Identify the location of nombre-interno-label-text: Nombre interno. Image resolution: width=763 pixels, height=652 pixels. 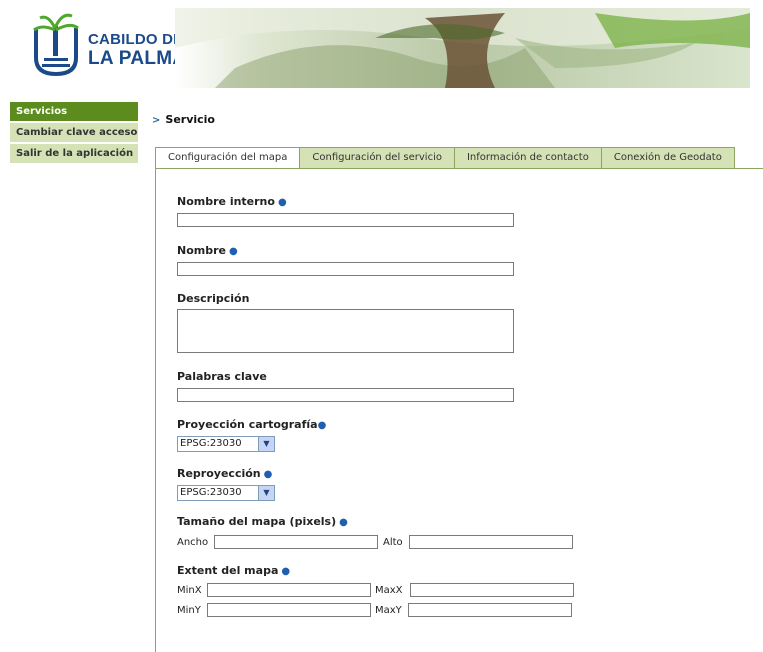
(226, 201).